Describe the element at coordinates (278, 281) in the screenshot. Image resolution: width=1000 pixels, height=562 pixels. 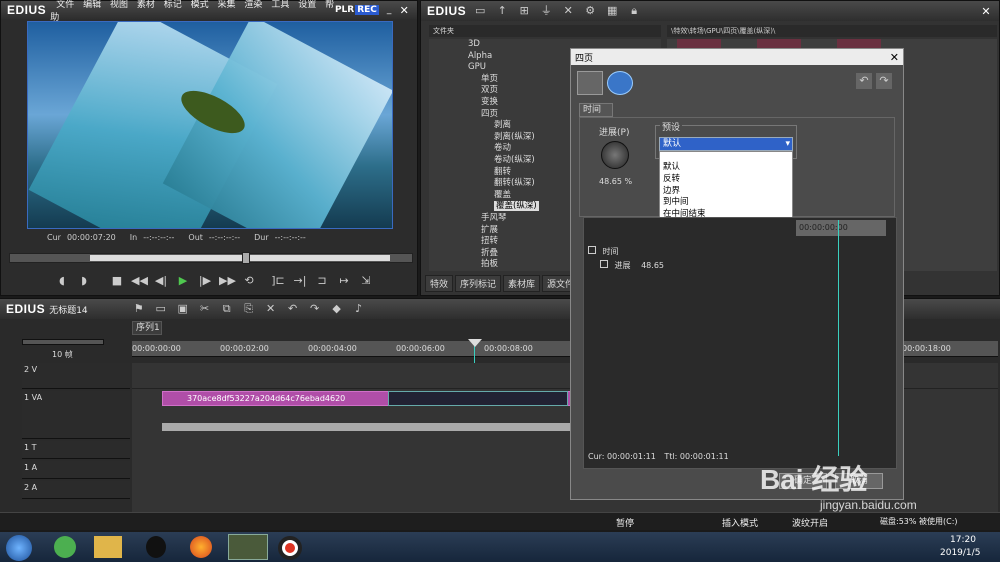
I see `insert-icon: ]⊏` at that location.